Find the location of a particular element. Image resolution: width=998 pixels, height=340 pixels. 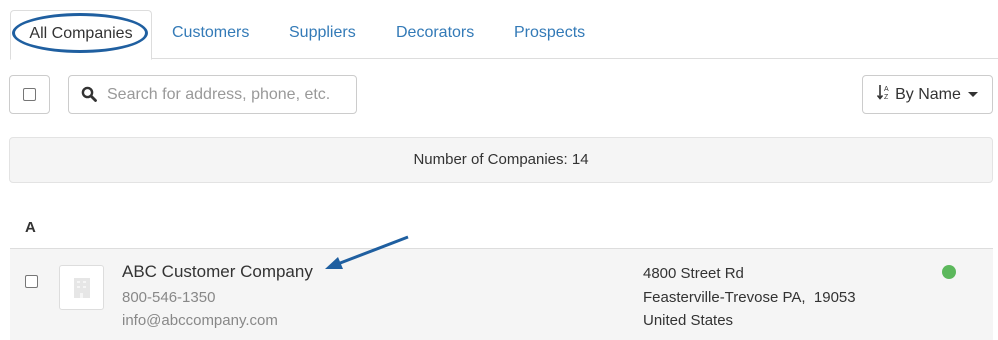

row-checkbox is located at coordinates (31, 281).